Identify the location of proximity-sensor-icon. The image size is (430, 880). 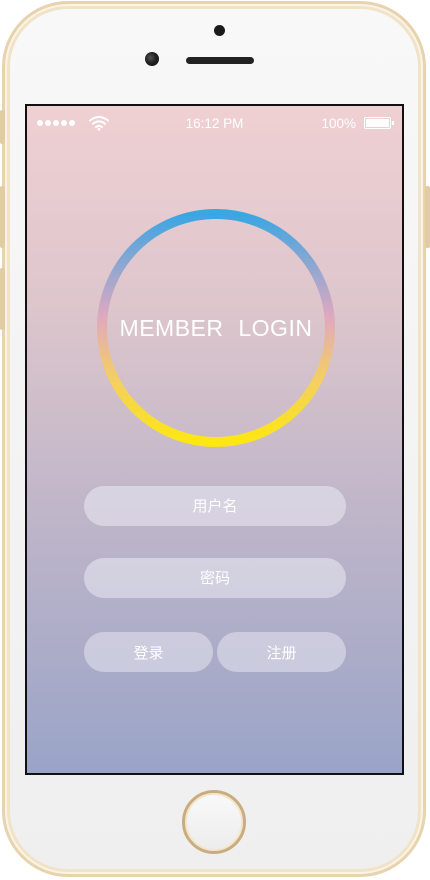
(219, 30).